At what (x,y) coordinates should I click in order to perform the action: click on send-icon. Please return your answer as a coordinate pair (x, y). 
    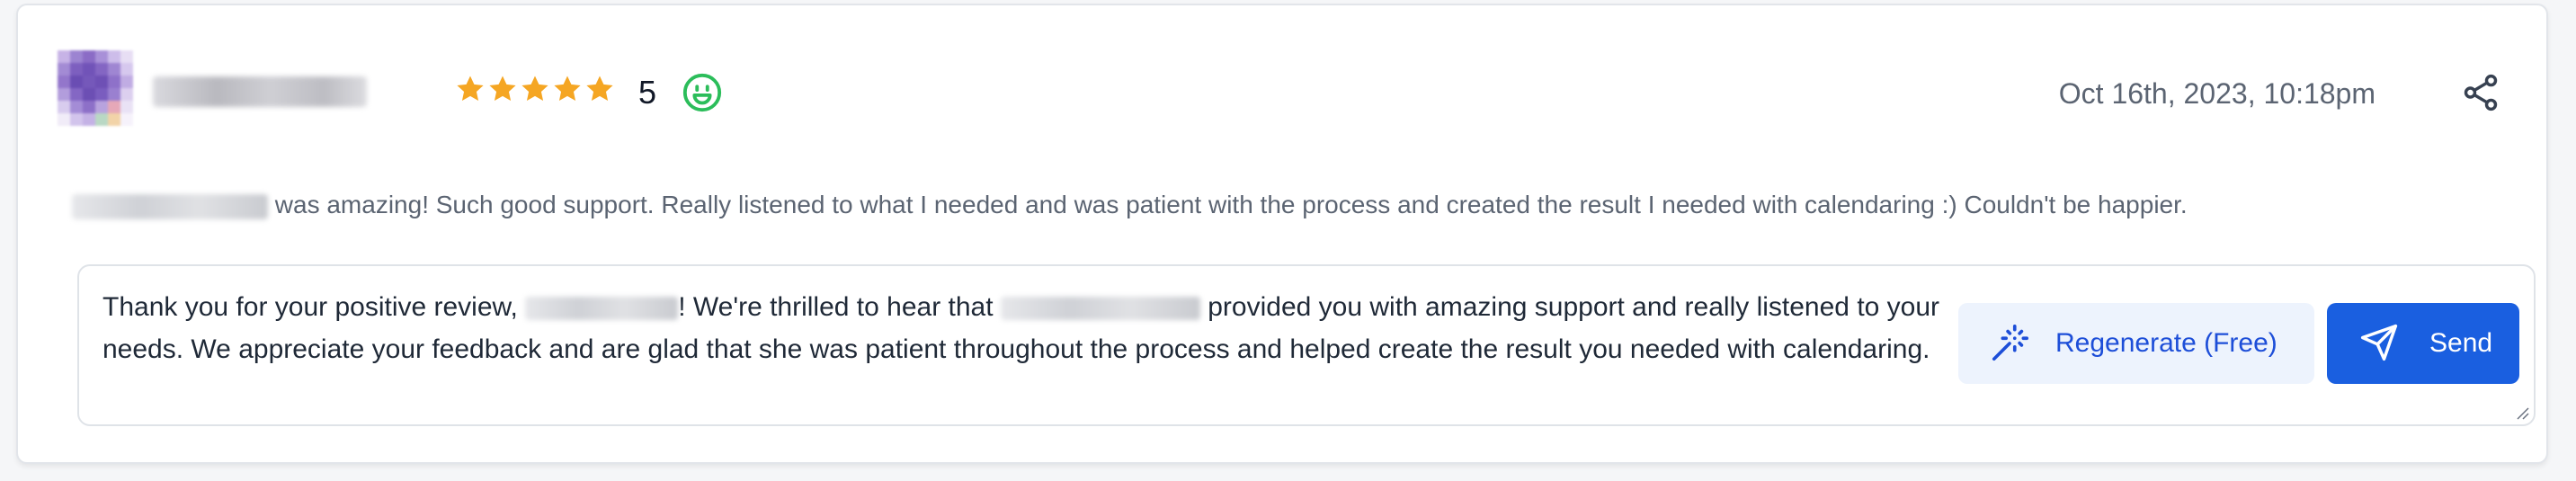
    Looking at the image, I should click on (2379, 342).